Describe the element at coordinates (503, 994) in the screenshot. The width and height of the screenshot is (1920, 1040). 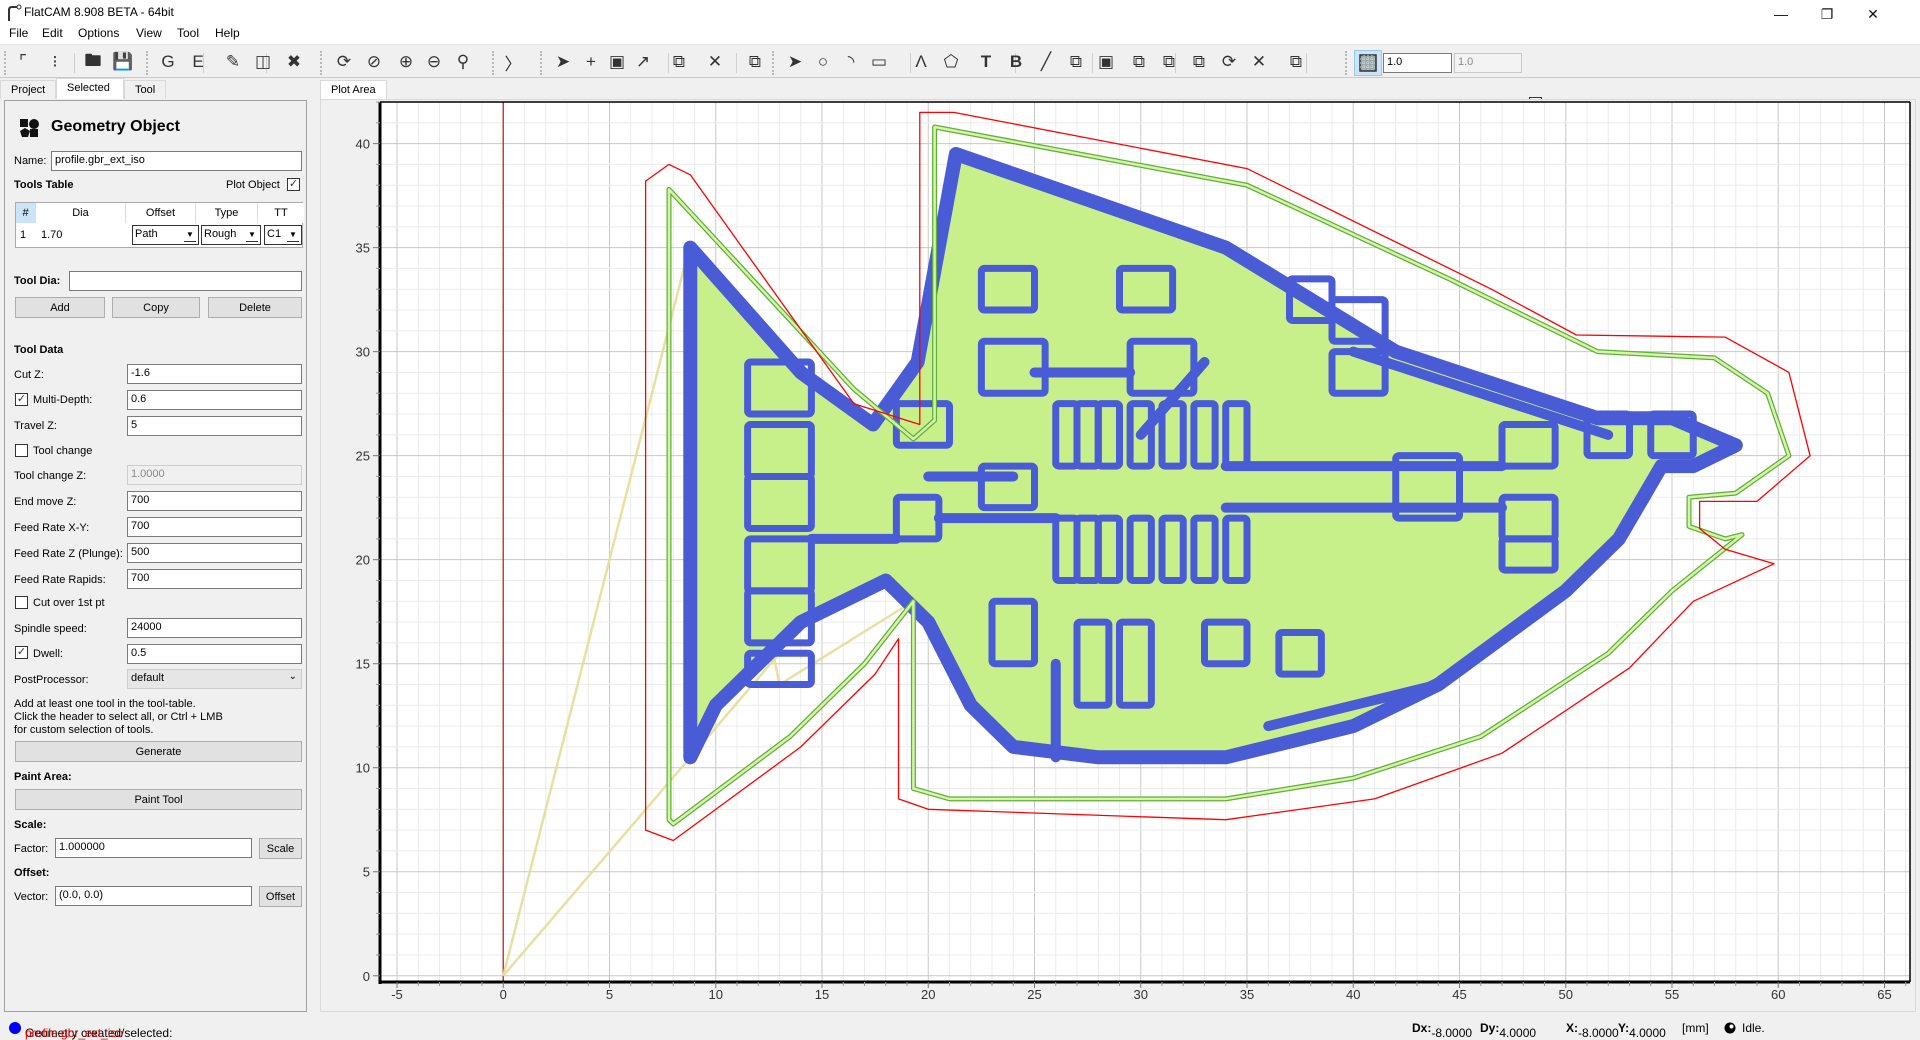
I see `x-tick-label: 0` at that location.